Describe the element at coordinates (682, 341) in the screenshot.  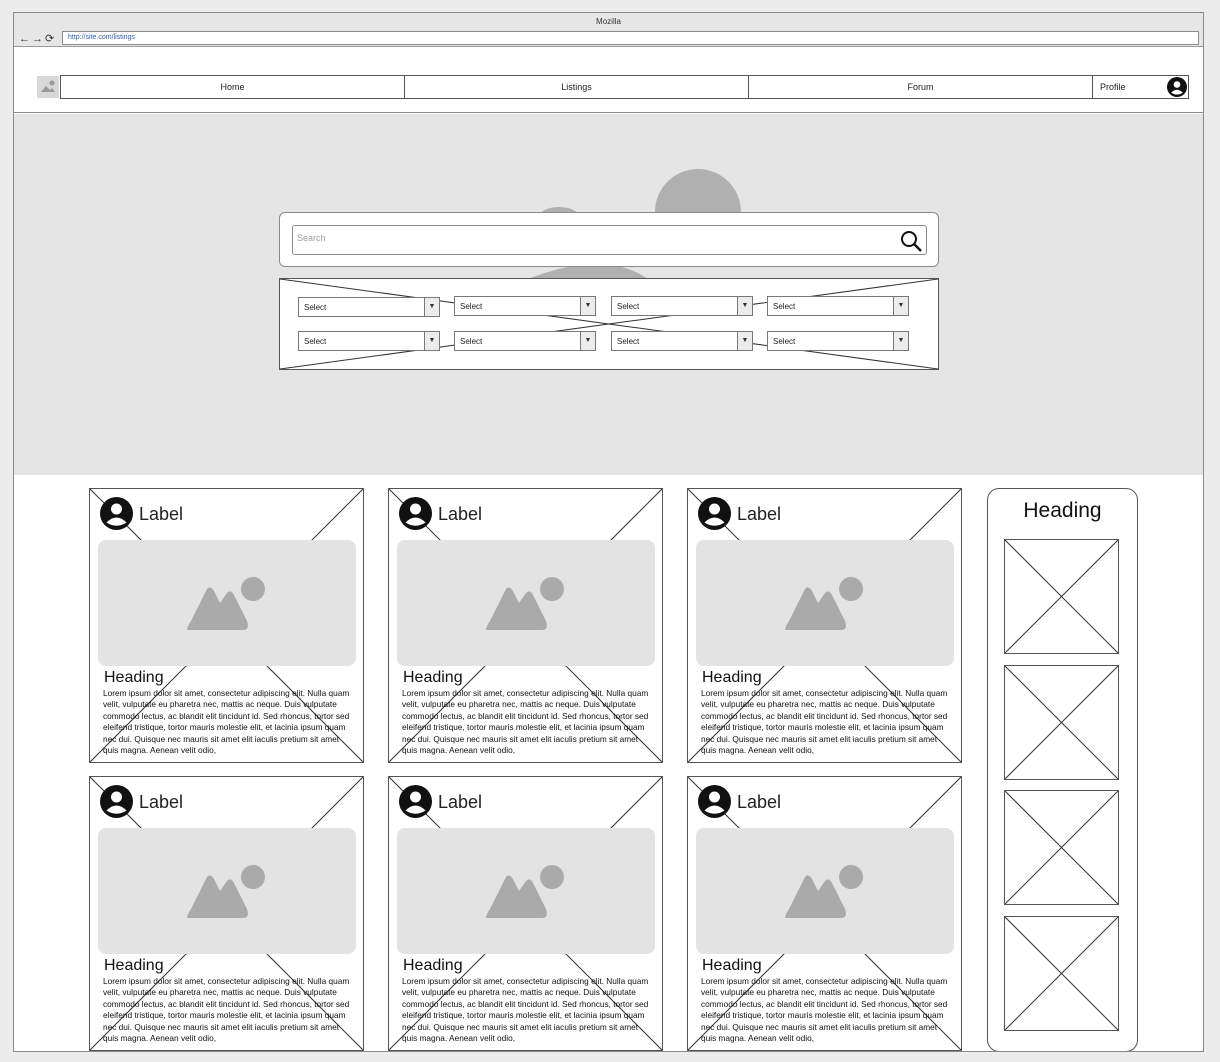
I see `filter-select-7: Select ▼` at that location.